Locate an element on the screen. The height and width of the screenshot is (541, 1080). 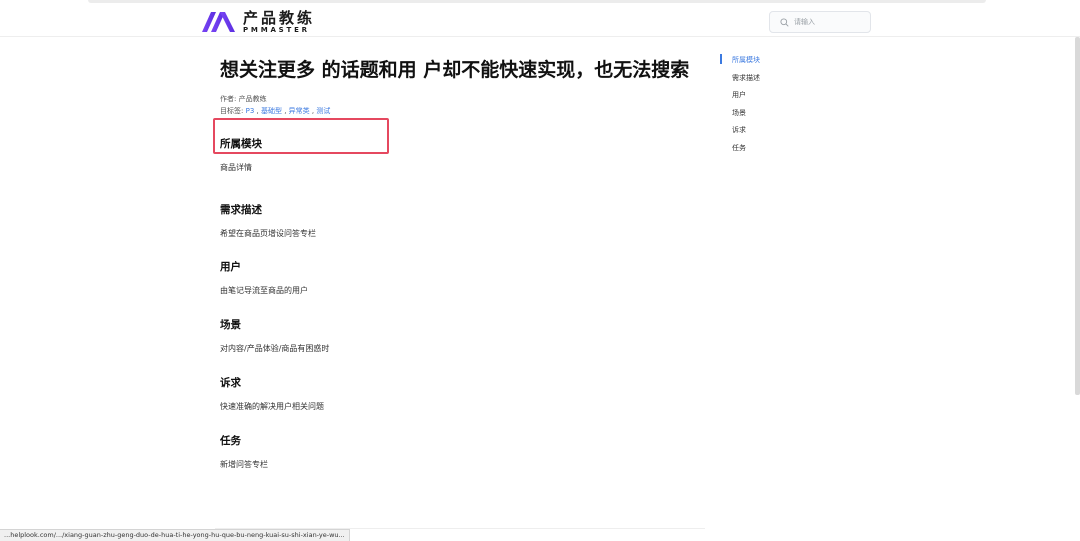
site-header: 产品教练 PMMASTER is located at coordinates (540, 20).